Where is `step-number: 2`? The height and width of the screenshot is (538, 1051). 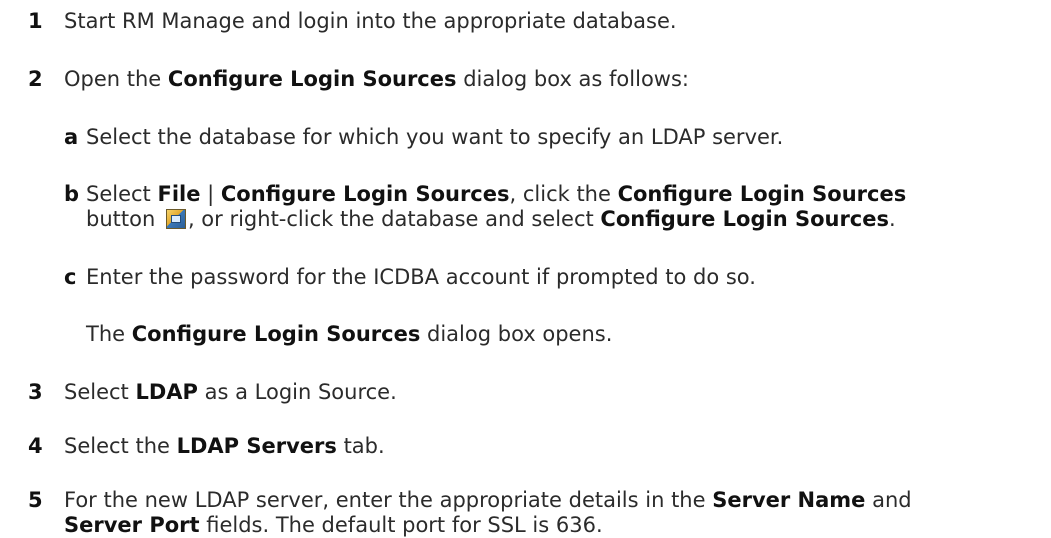
step-number: 2 is located at coordinates (35, 79).